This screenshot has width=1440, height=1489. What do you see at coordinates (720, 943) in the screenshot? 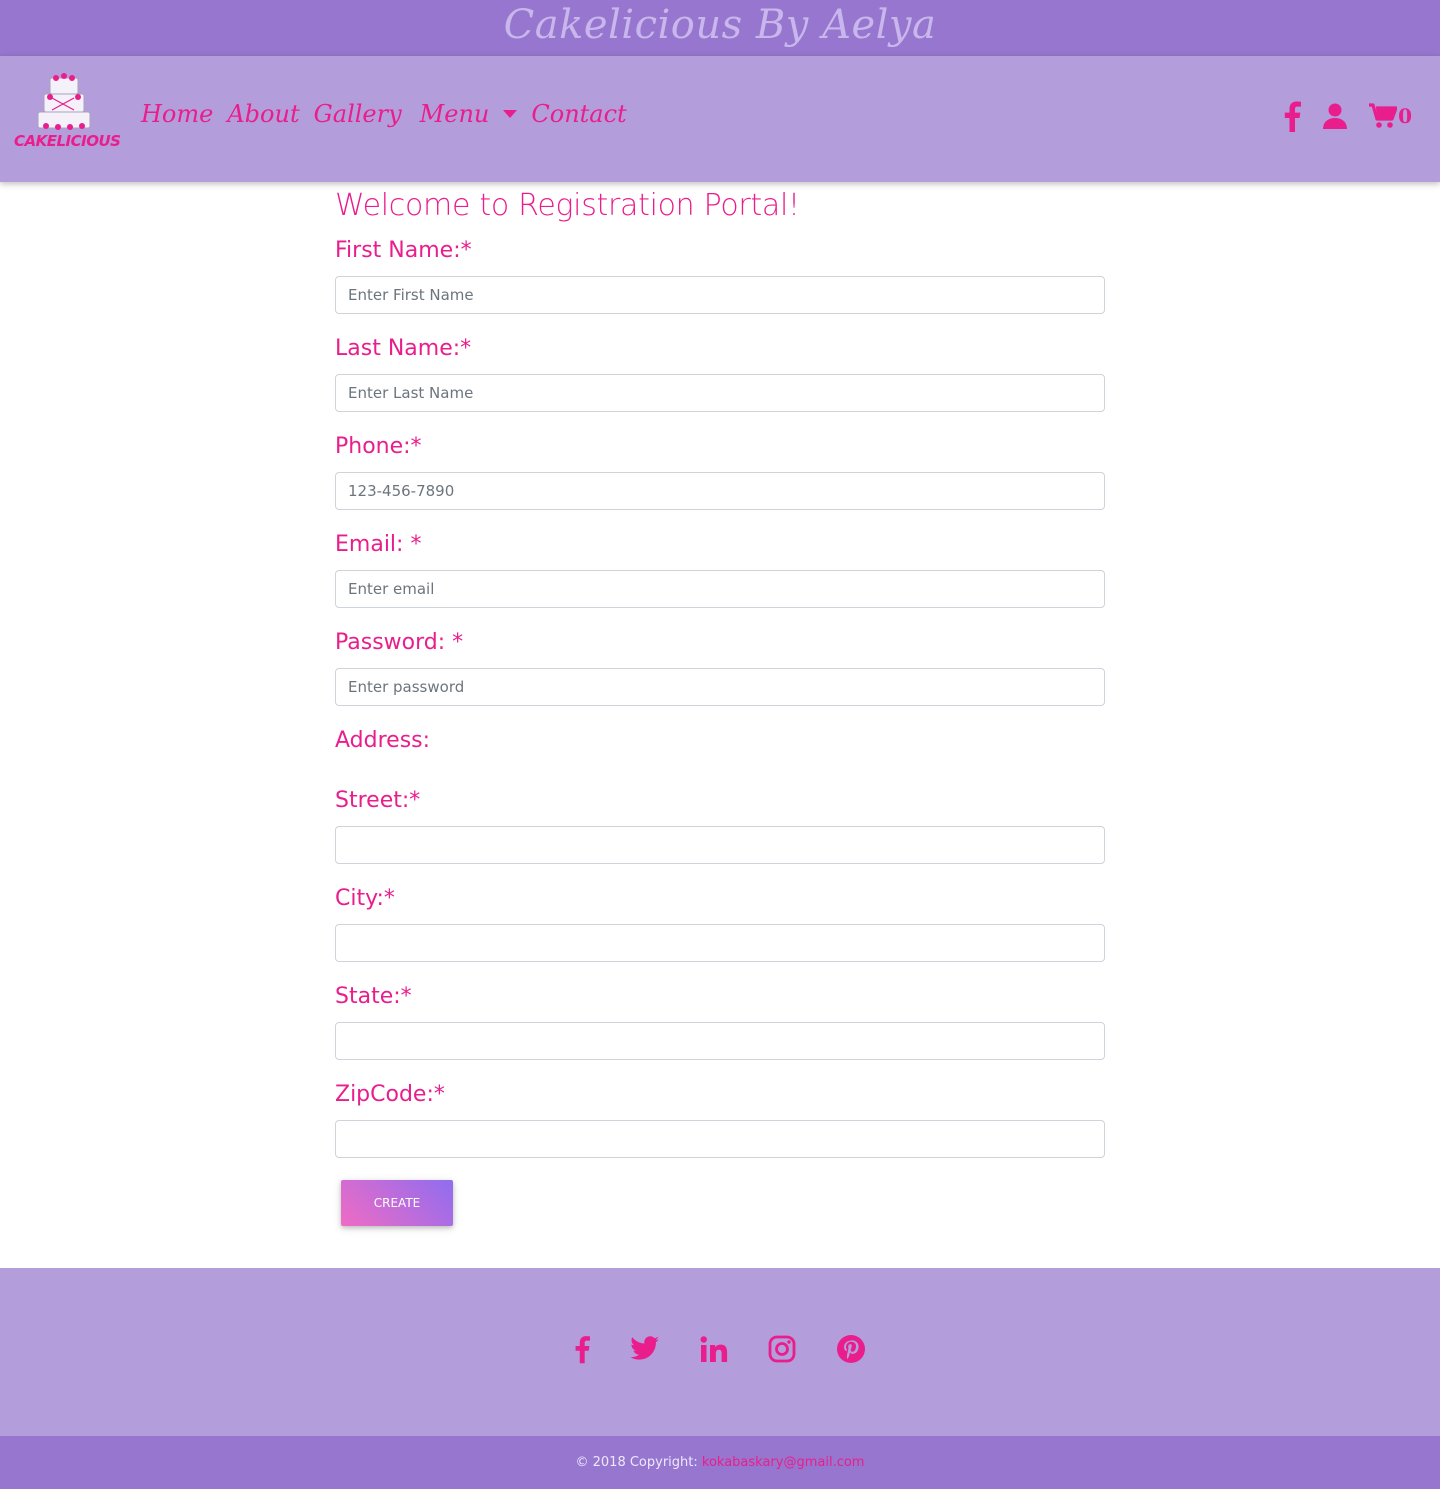
I see `city-input` at bounding box center [720, 943].